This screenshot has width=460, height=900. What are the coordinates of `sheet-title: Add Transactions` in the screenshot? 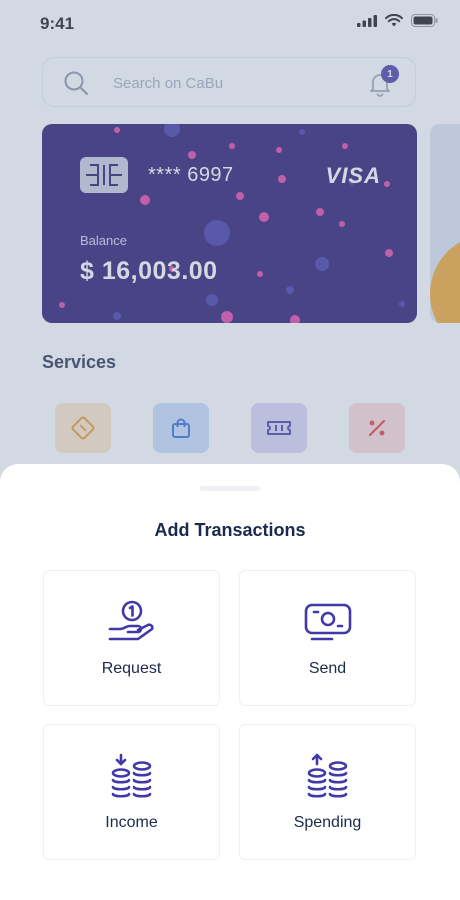 It's located at (230, 530).